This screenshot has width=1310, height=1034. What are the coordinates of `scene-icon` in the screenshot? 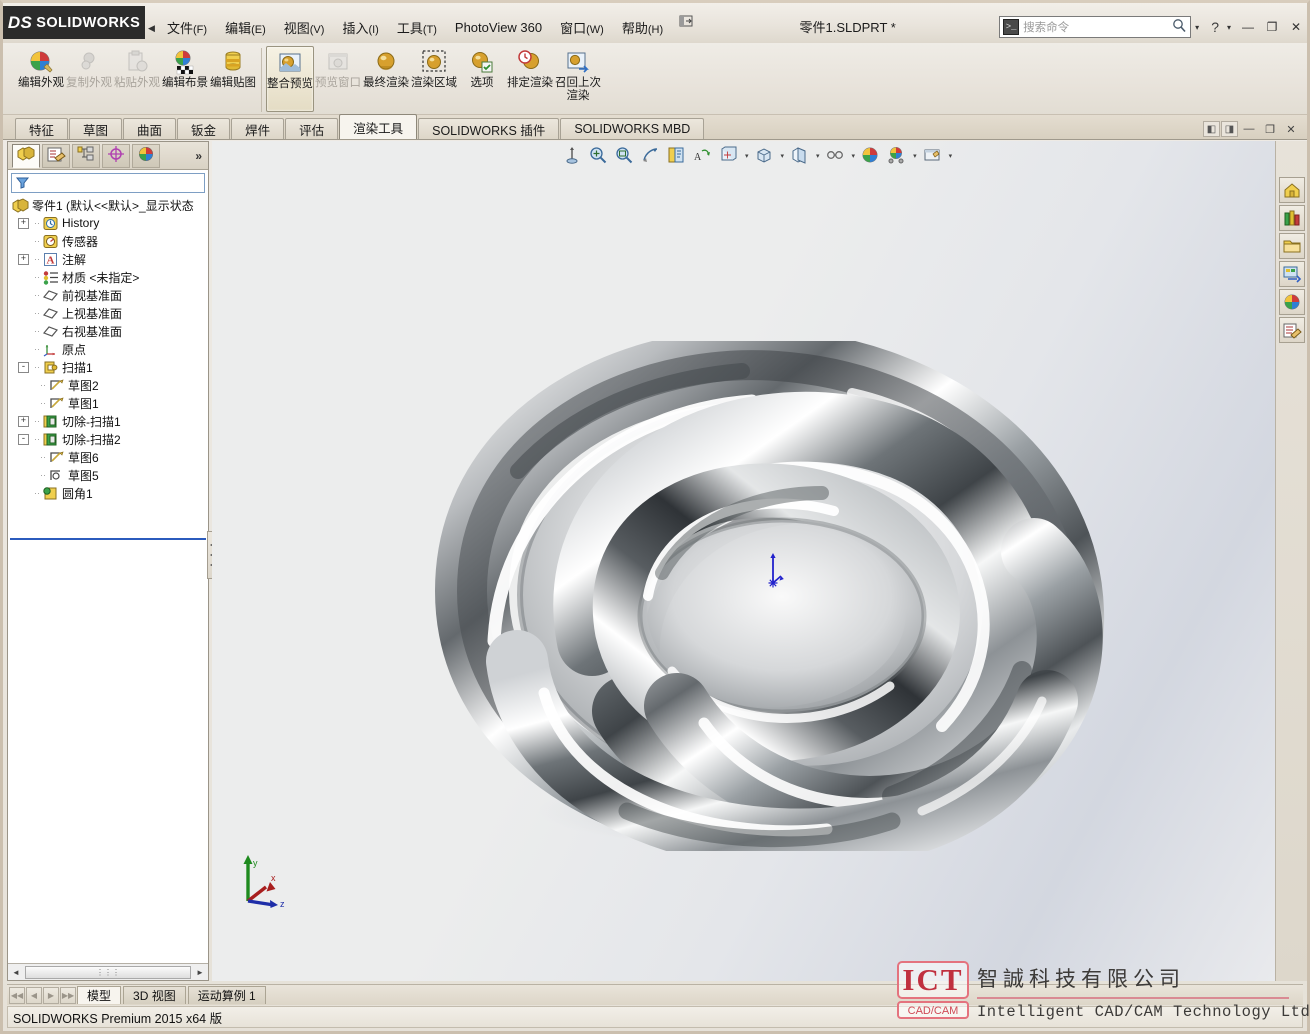 It's located at (800, 156).